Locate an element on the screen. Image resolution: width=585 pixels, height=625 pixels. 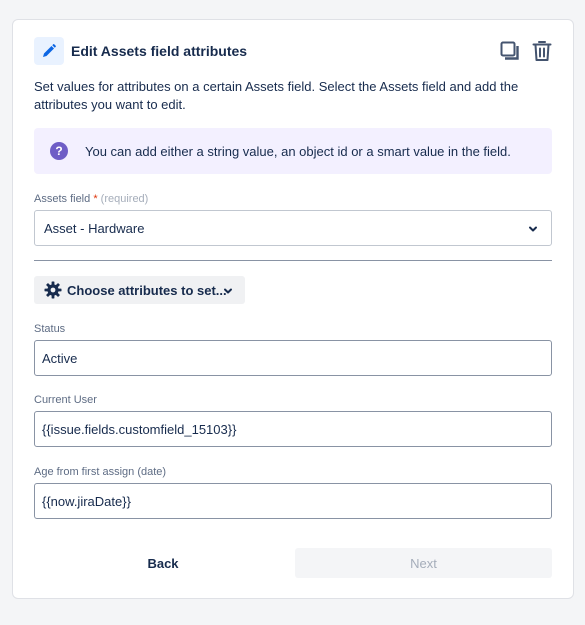
assets-field-select: Asset - Hardware is located at coordinates (293, 228).